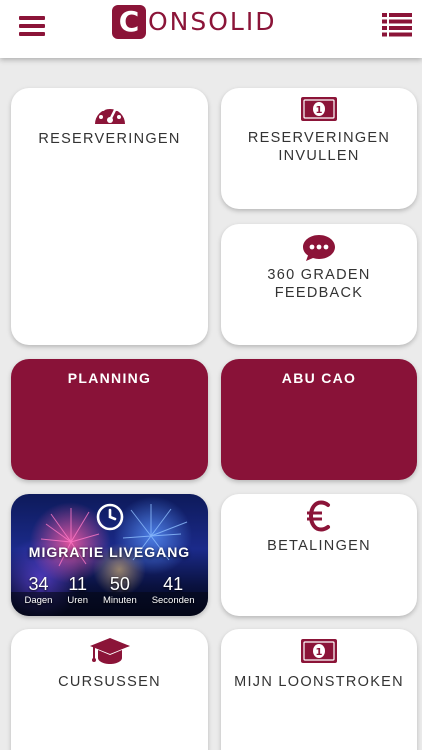  I want to click on dashboard-gauge-icon, so click(109, 112).